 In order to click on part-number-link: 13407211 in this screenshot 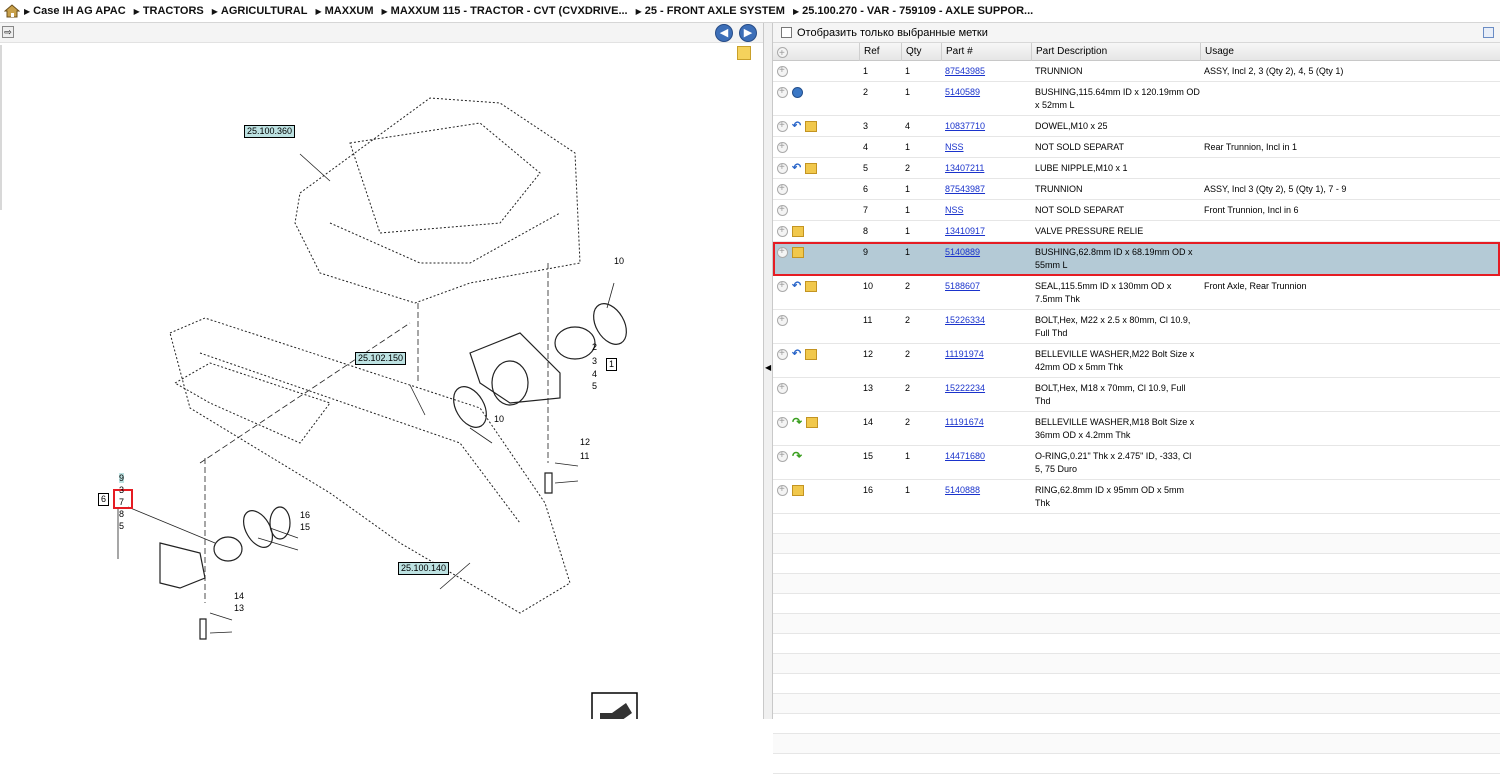, I will do `click(964, 168)`.